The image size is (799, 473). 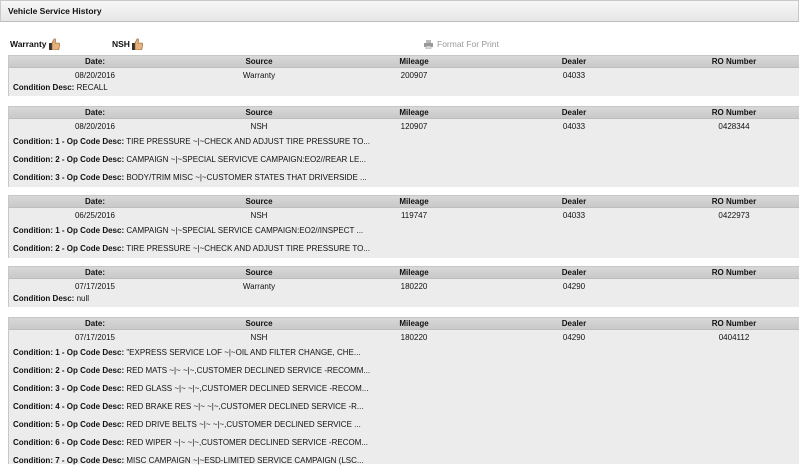 What do you see at coordinates (404, 300) in the screenshot?
I see `condition-desc-row: Condition Desc: null` at bounding box center [404, 300].